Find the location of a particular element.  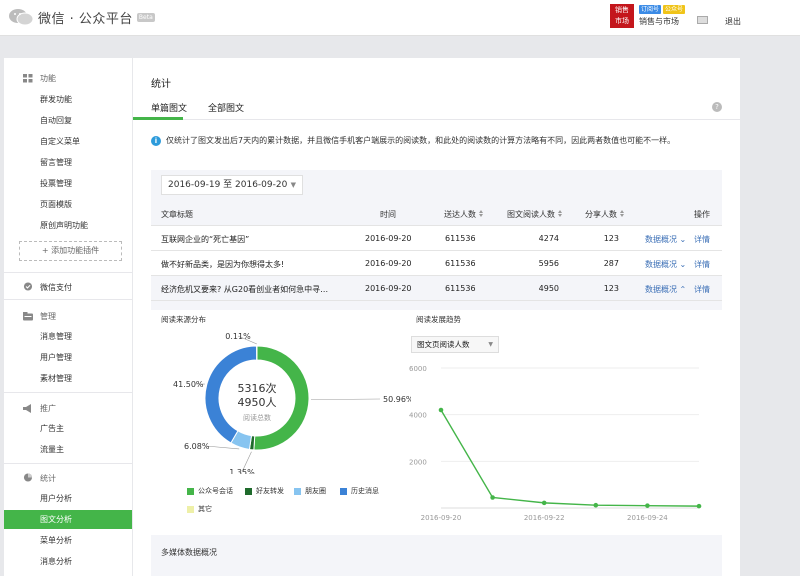

sidebar-item-menu-analysis: 菜单分析 is located at coordinates (68, 540).